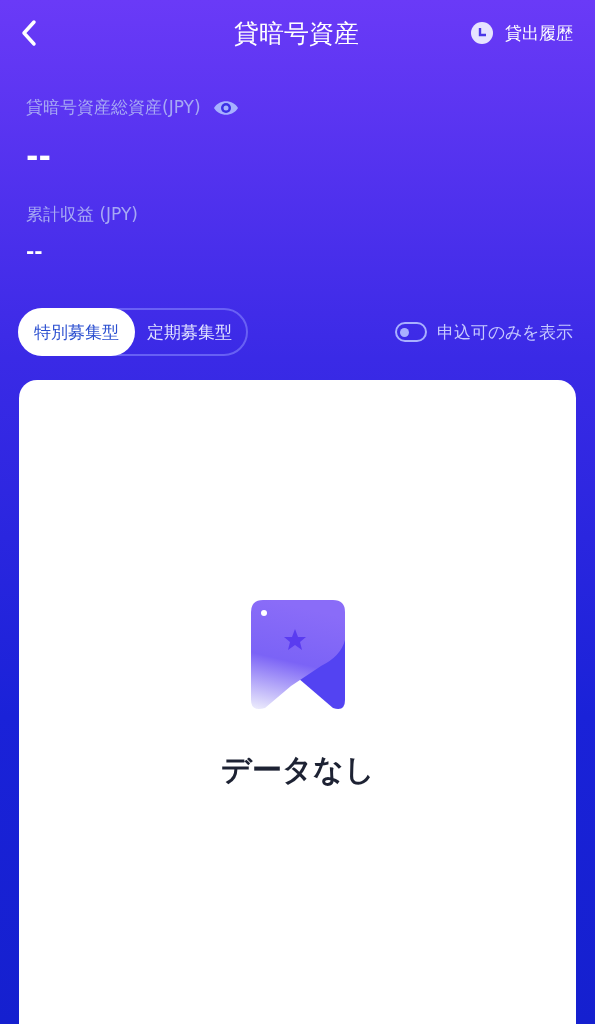  I want to click on total-assets-label: 貸暗号資産総資産(JPY), so click(113, 107).